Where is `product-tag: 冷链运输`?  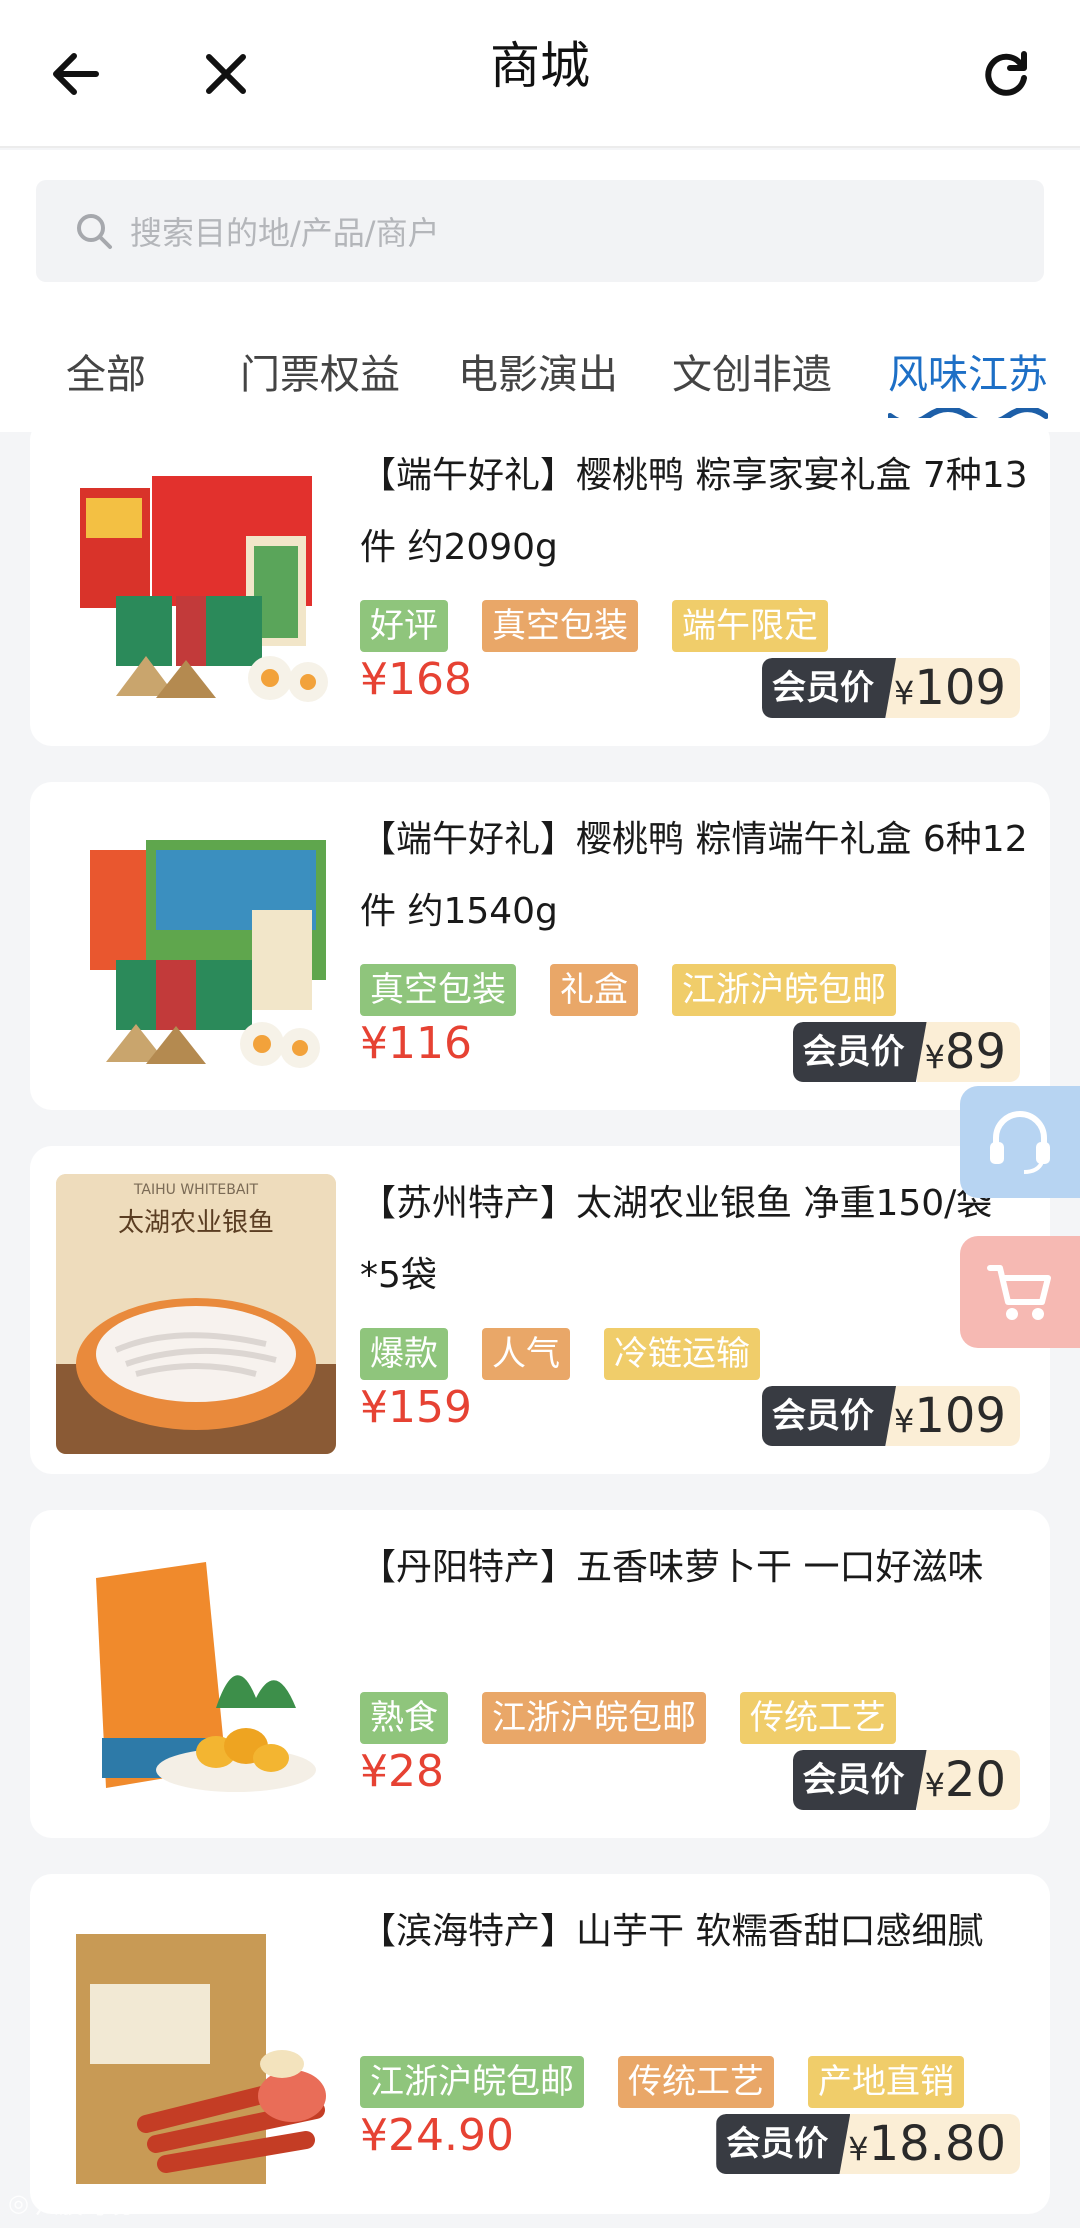
product-tag: 冷链运输 is located at coordinates (682, 1354).